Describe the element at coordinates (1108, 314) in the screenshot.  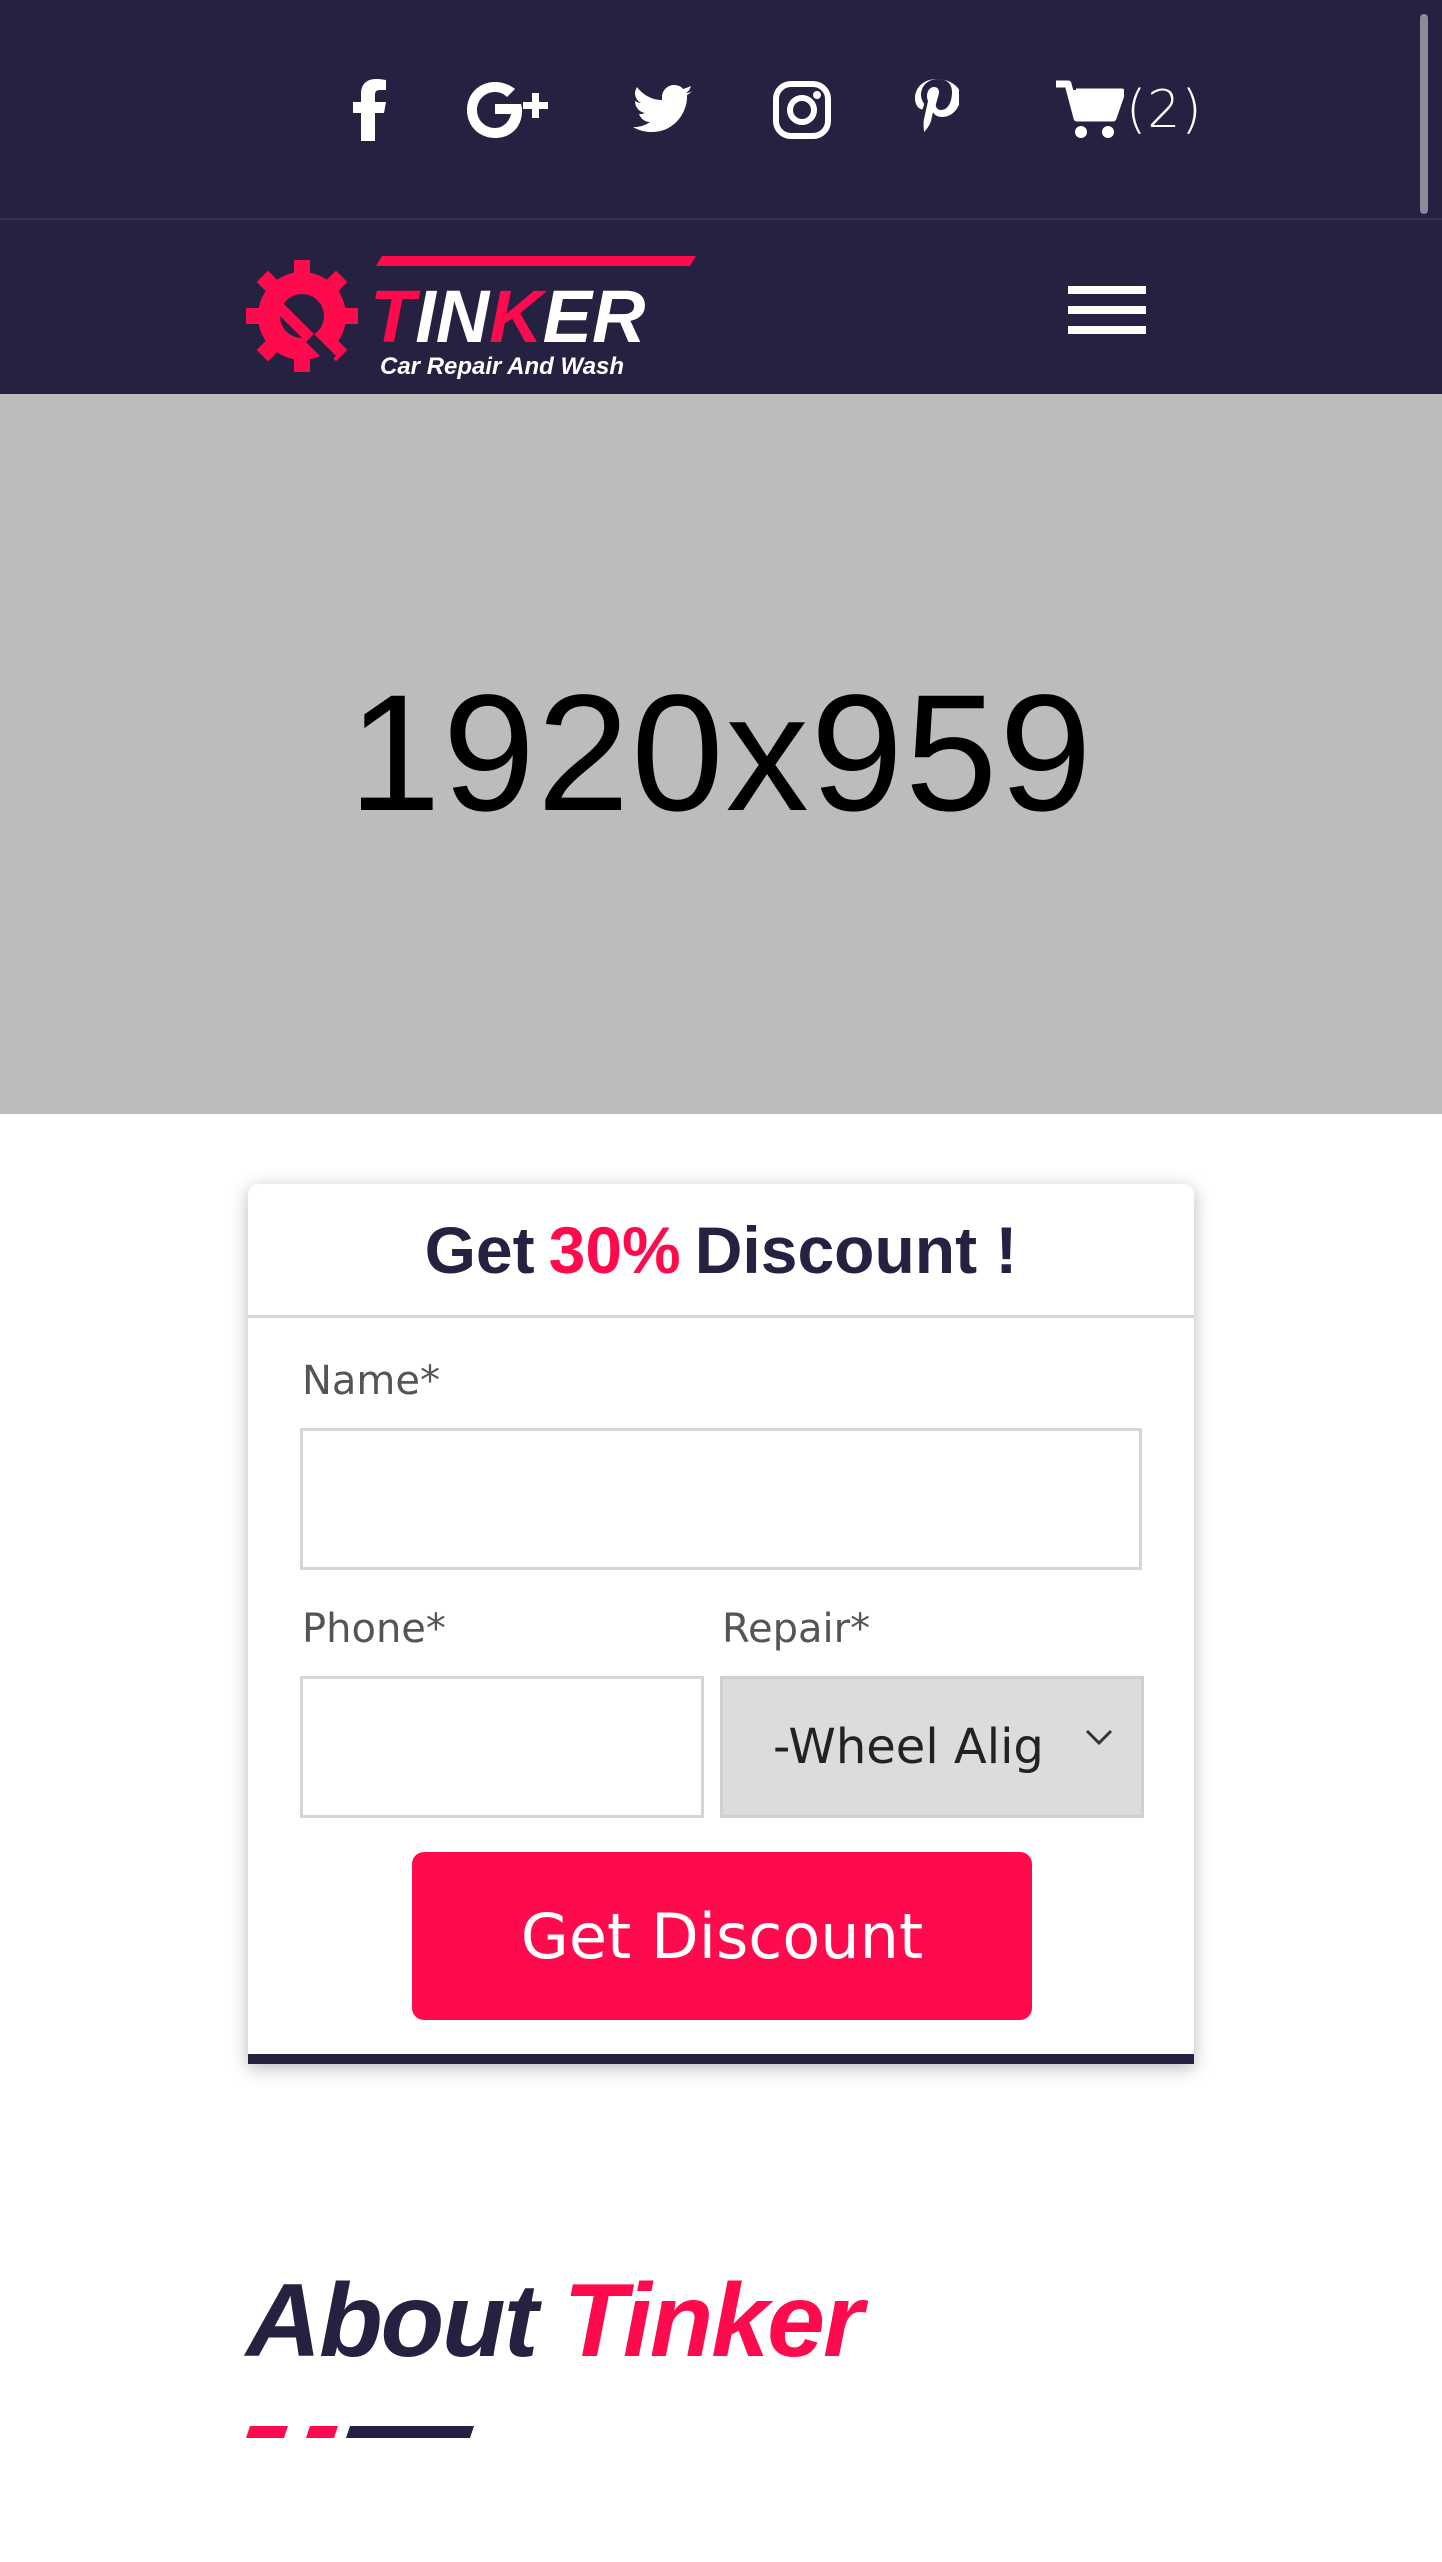
I see `hamburger-menu-icon` at that location.